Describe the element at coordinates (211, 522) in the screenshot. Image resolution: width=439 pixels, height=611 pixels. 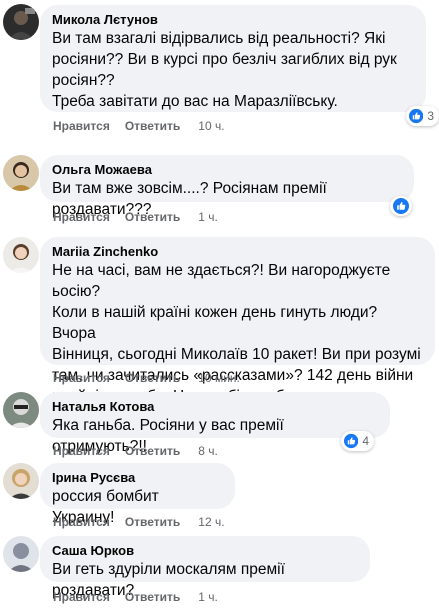
I see `comment-timestamp: 12 ч.` at that location.